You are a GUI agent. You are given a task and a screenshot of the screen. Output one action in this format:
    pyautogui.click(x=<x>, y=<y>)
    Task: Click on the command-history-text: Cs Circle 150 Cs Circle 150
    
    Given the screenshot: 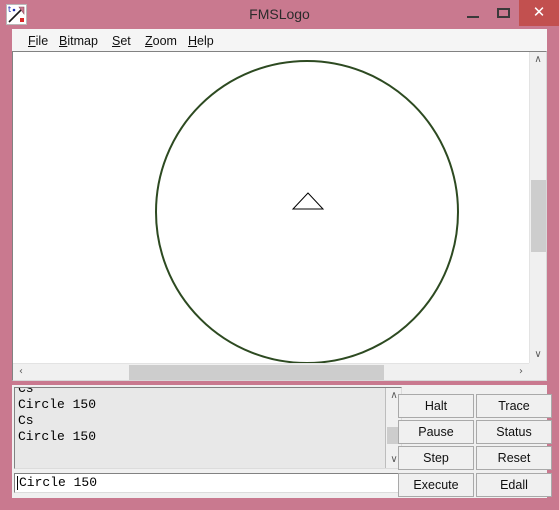 What is the action you would take?
    pyautogui.click(x=57, y=415)
    